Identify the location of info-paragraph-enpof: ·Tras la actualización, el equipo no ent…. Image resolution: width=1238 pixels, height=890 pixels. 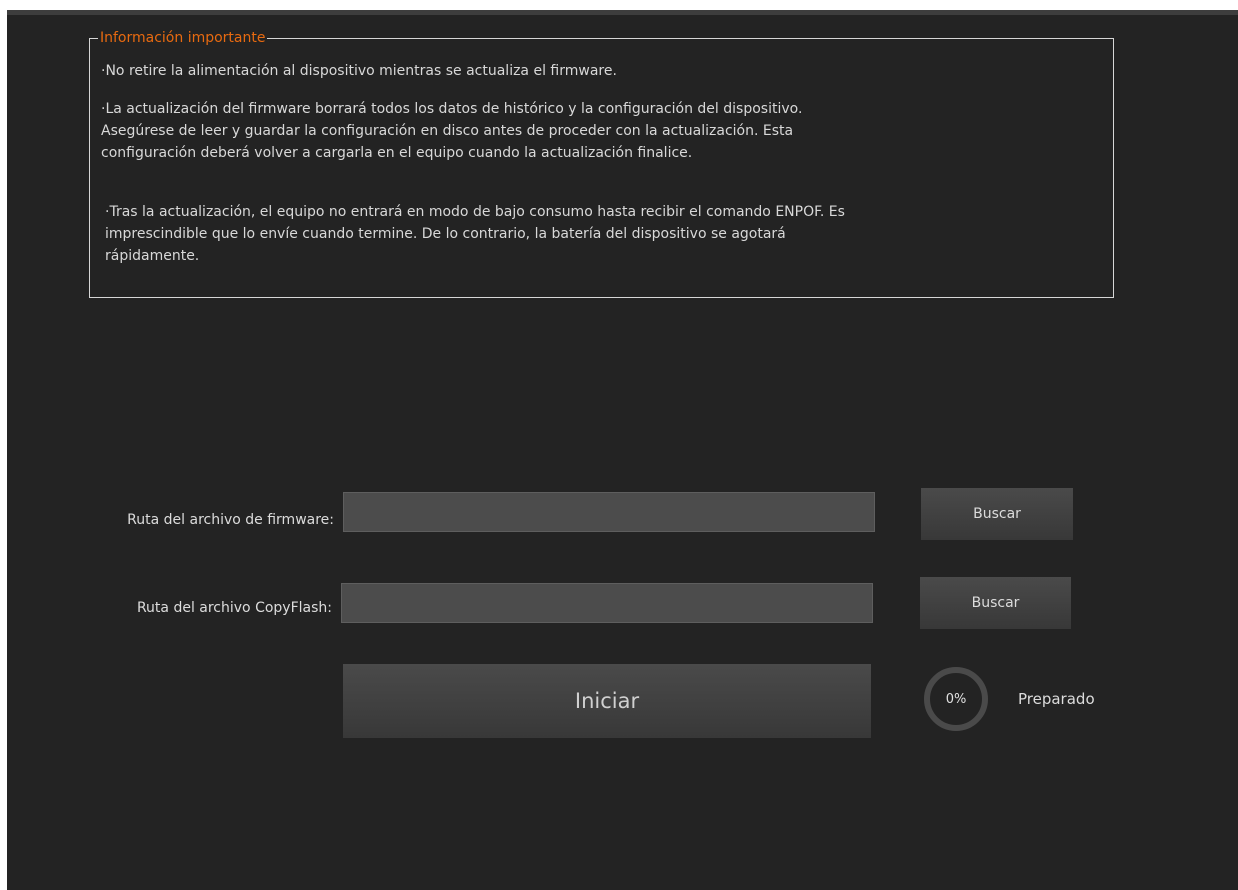
(475, 234).